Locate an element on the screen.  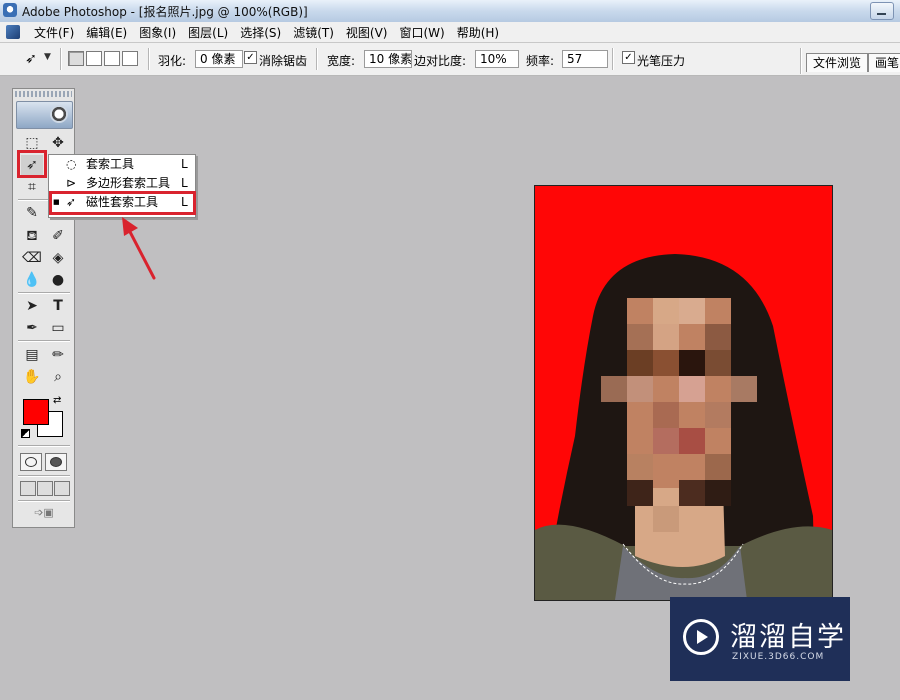
hand-icon: ✋ is located at coordinates (32, 377).